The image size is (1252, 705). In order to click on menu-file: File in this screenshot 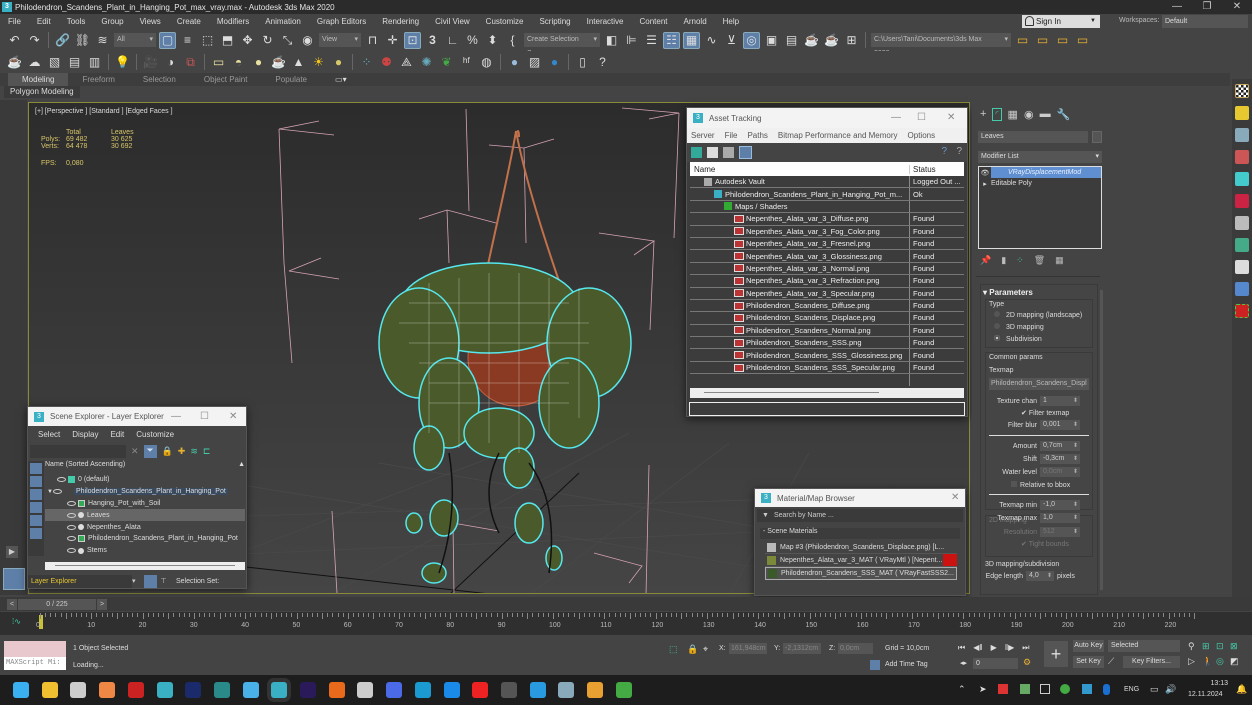, I will do `click(14, 21)`.